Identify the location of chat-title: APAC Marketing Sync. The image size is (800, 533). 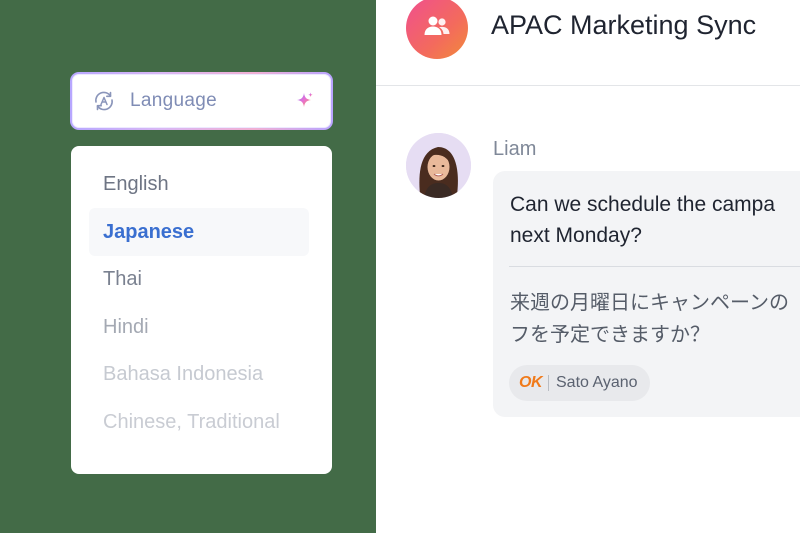
(624, 25).